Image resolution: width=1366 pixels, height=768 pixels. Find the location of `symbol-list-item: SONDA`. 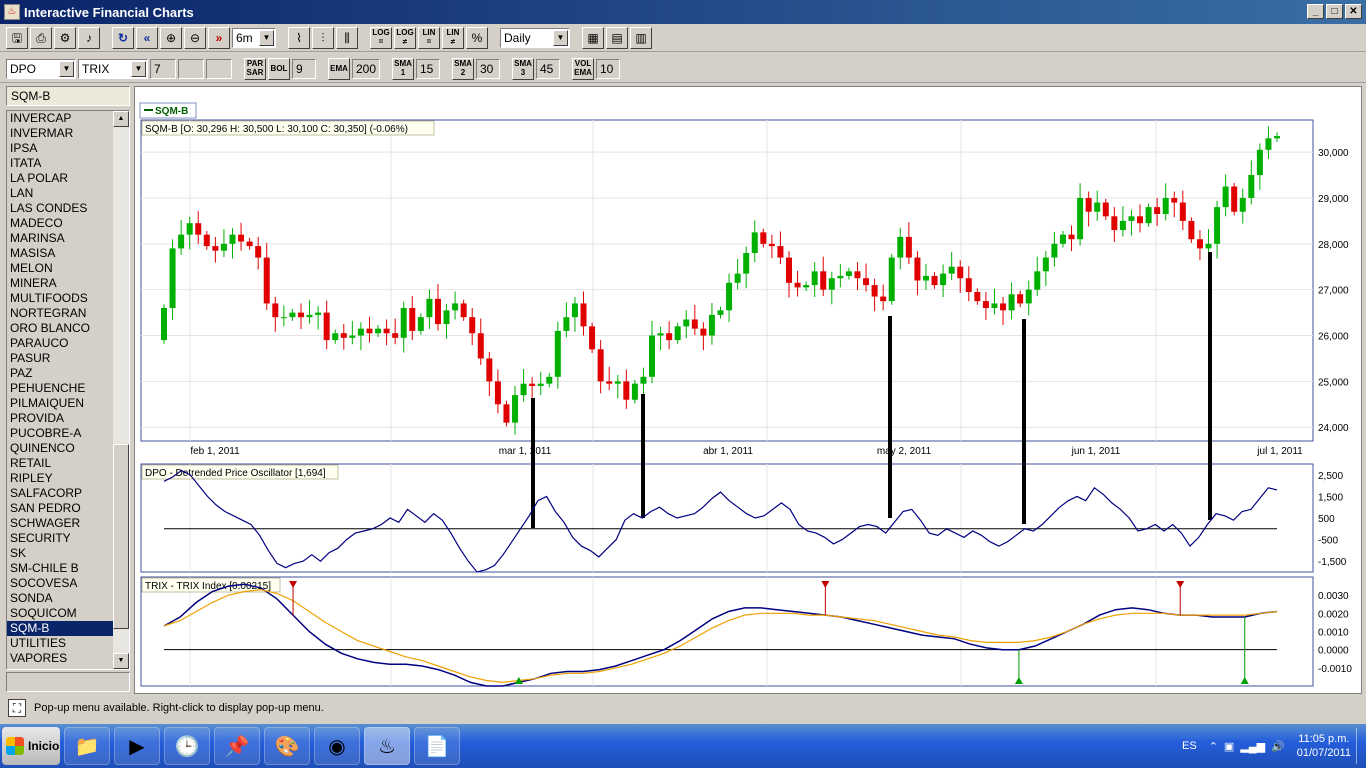

symbol-list-item: SONDA is located at coordinates (68, 598).